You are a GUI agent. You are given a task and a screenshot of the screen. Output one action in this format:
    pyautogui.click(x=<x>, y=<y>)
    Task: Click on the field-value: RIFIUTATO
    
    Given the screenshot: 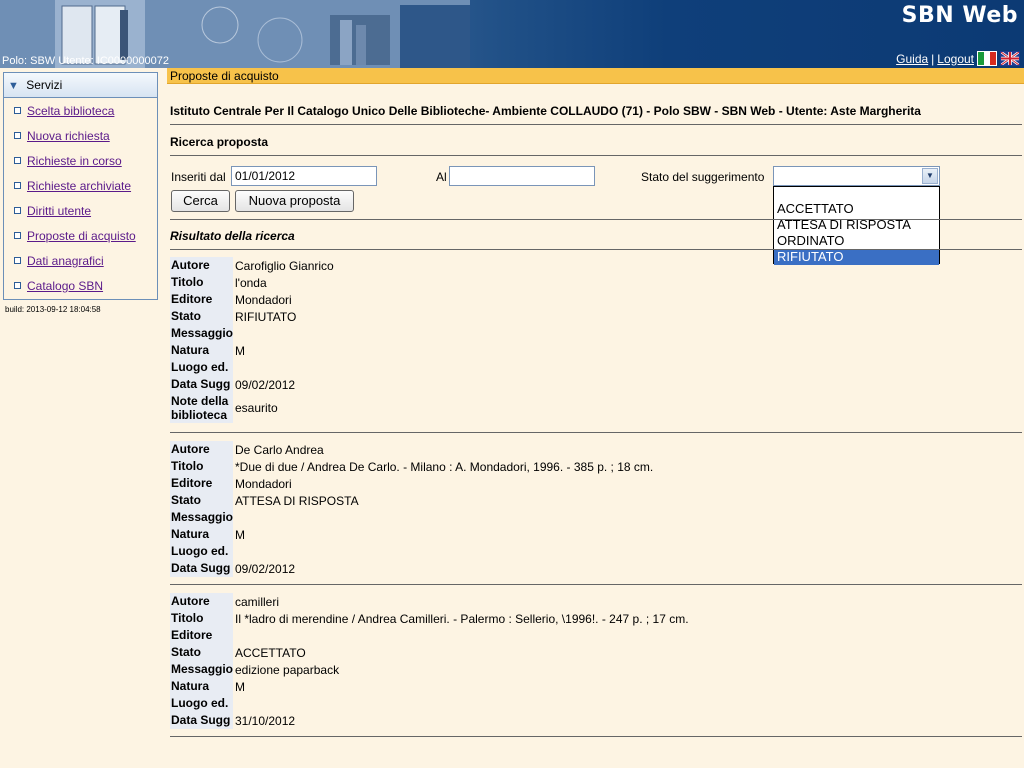 What is the action you would take?
    pyautogui.click(x=266, y=316)
    